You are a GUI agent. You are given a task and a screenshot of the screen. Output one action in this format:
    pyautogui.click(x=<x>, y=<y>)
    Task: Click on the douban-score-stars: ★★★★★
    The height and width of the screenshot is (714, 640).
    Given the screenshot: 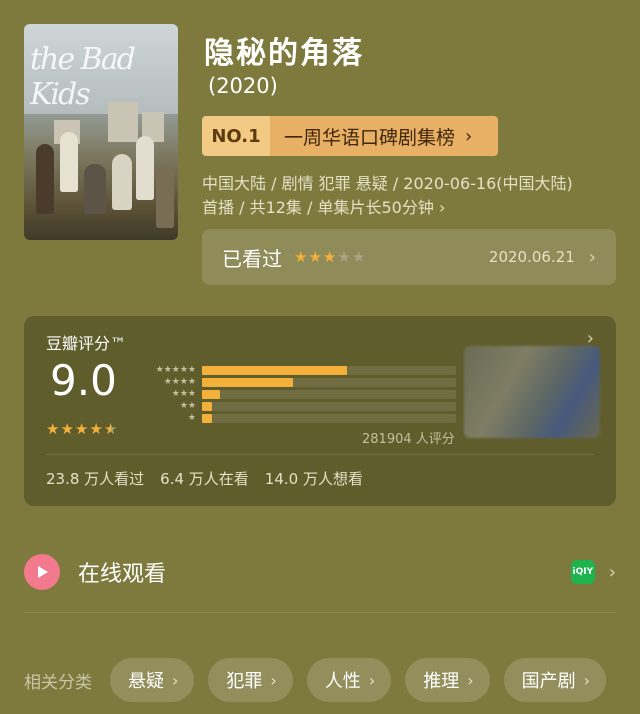 What is the action you would take?
    pyautogui.click(x=82, y=429)
    